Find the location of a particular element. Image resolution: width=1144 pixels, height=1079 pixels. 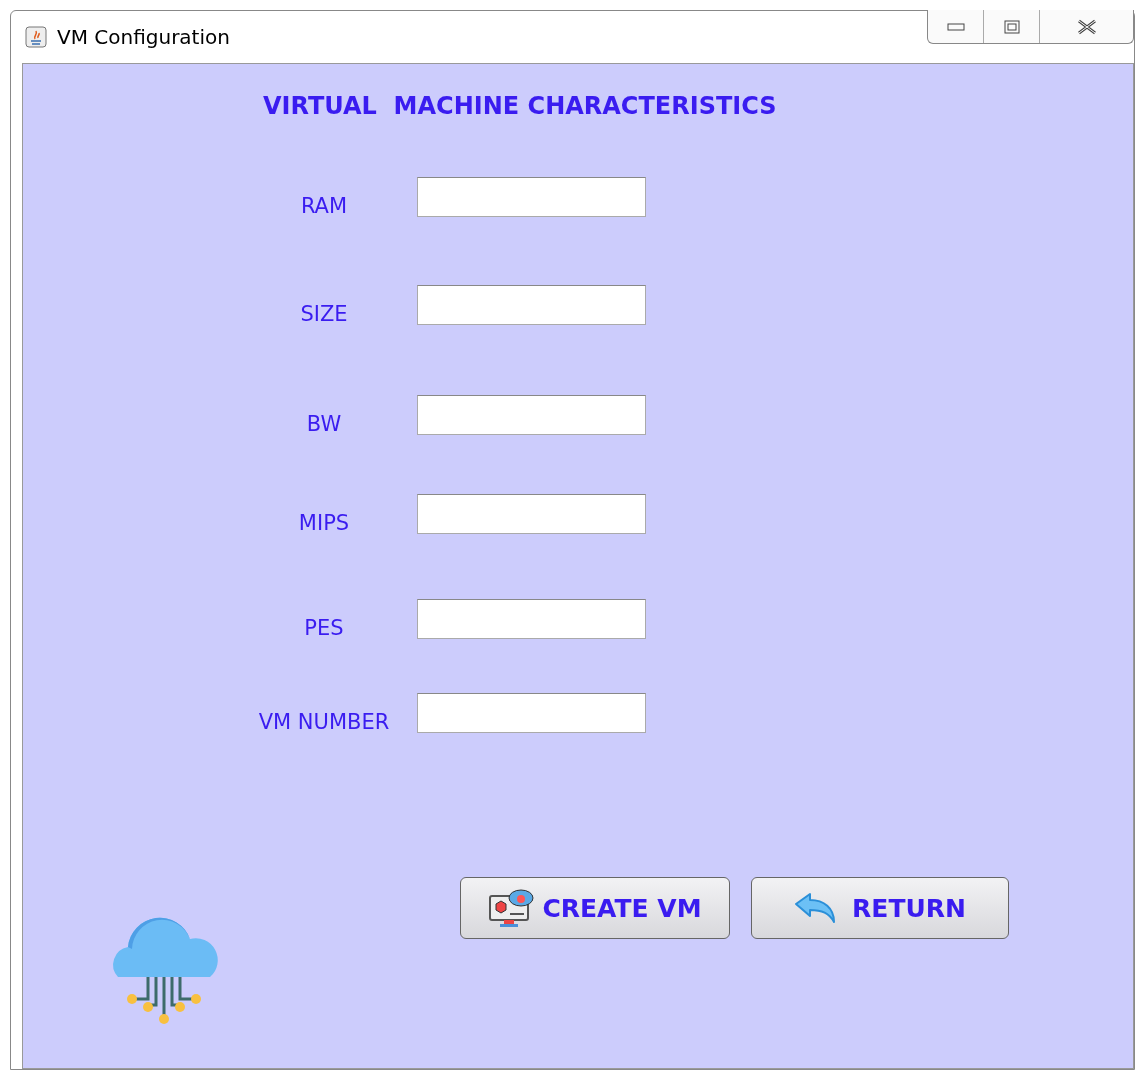

restore-icon is located at coordinates (1011, 26).